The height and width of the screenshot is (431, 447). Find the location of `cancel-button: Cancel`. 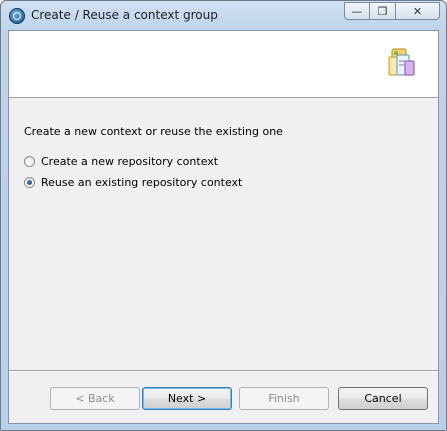

cancel-button: Cancel is located at coordinates (383, 398).